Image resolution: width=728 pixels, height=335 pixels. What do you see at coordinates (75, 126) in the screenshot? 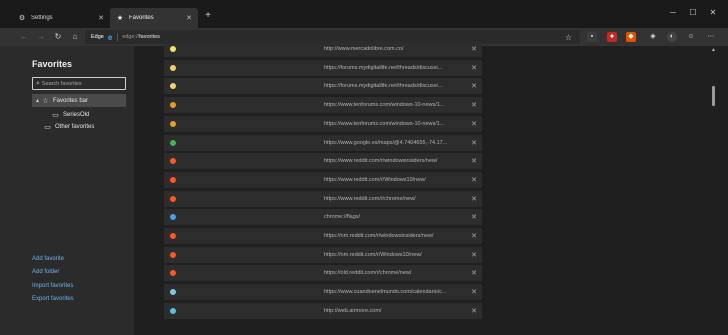
I see `tree-item-label: Other favorites` at bounding box center [75, 126].